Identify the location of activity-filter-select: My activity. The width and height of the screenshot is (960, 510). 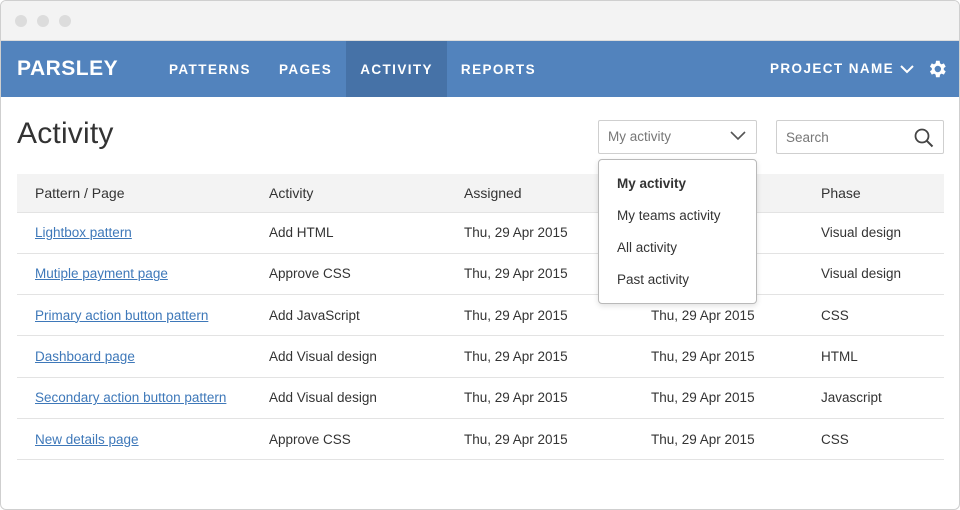
(677, 137).